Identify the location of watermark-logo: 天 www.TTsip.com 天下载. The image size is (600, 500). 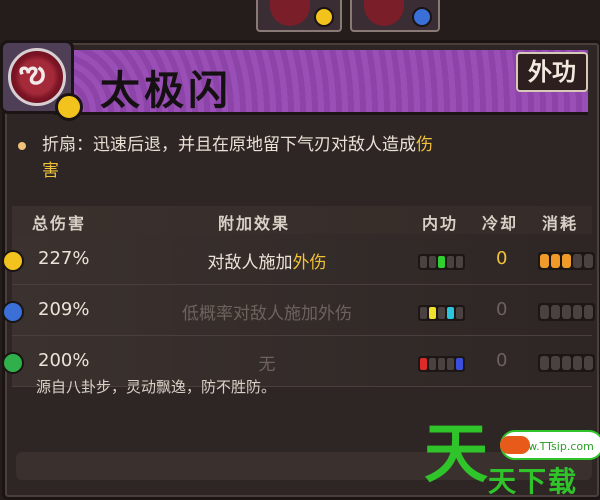
(512, 459).